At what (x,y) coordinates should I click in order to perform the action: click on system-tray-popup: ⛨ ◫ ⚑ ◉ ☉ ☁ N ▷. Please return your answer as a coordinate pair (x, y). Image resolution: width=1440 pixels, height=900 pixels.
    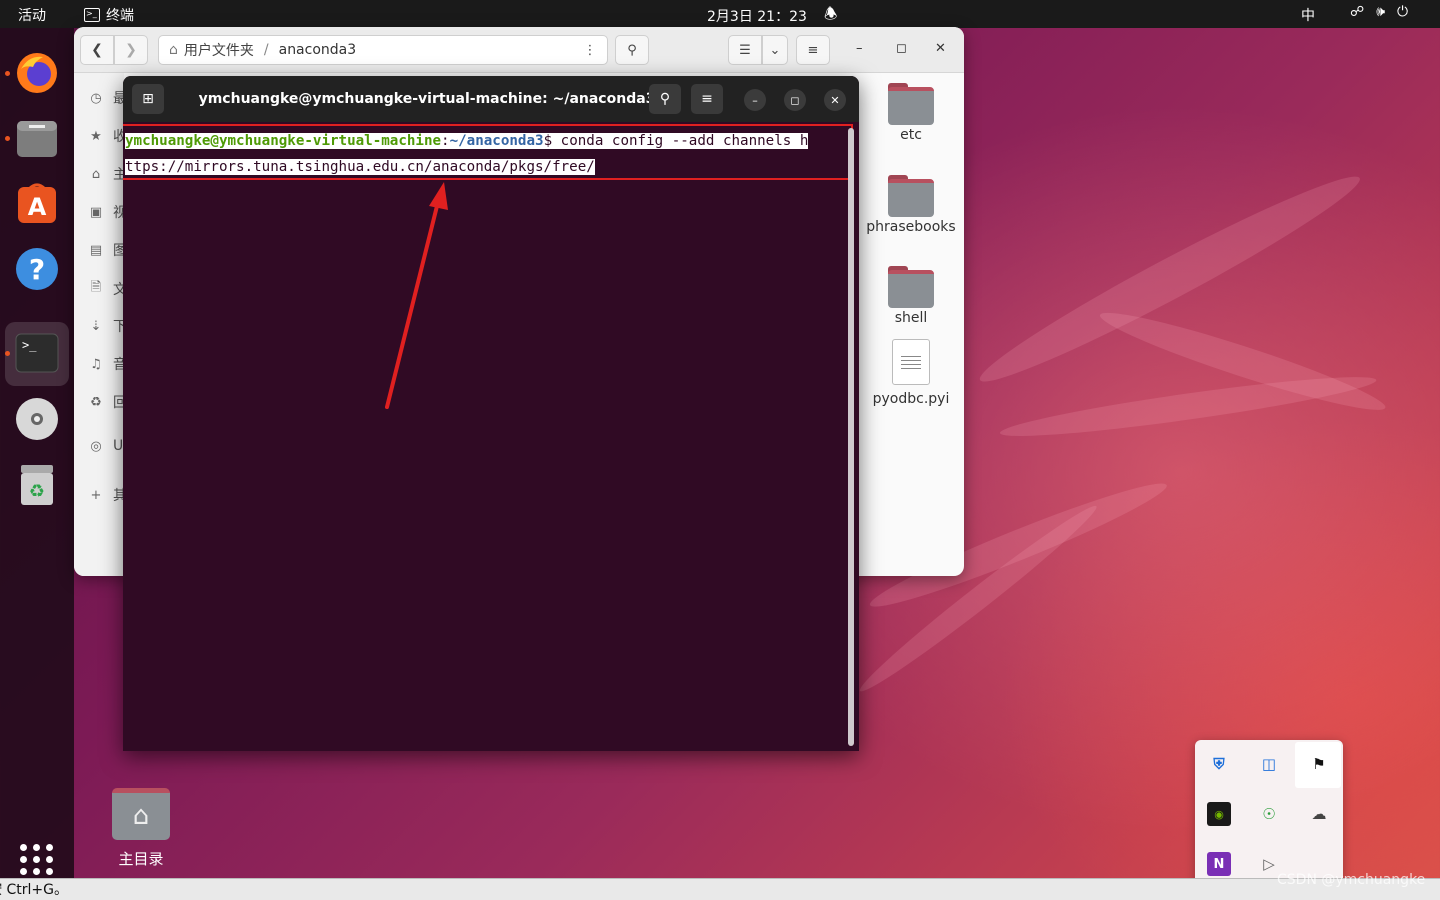
    Looking at the image, I should click on (1269, 814).